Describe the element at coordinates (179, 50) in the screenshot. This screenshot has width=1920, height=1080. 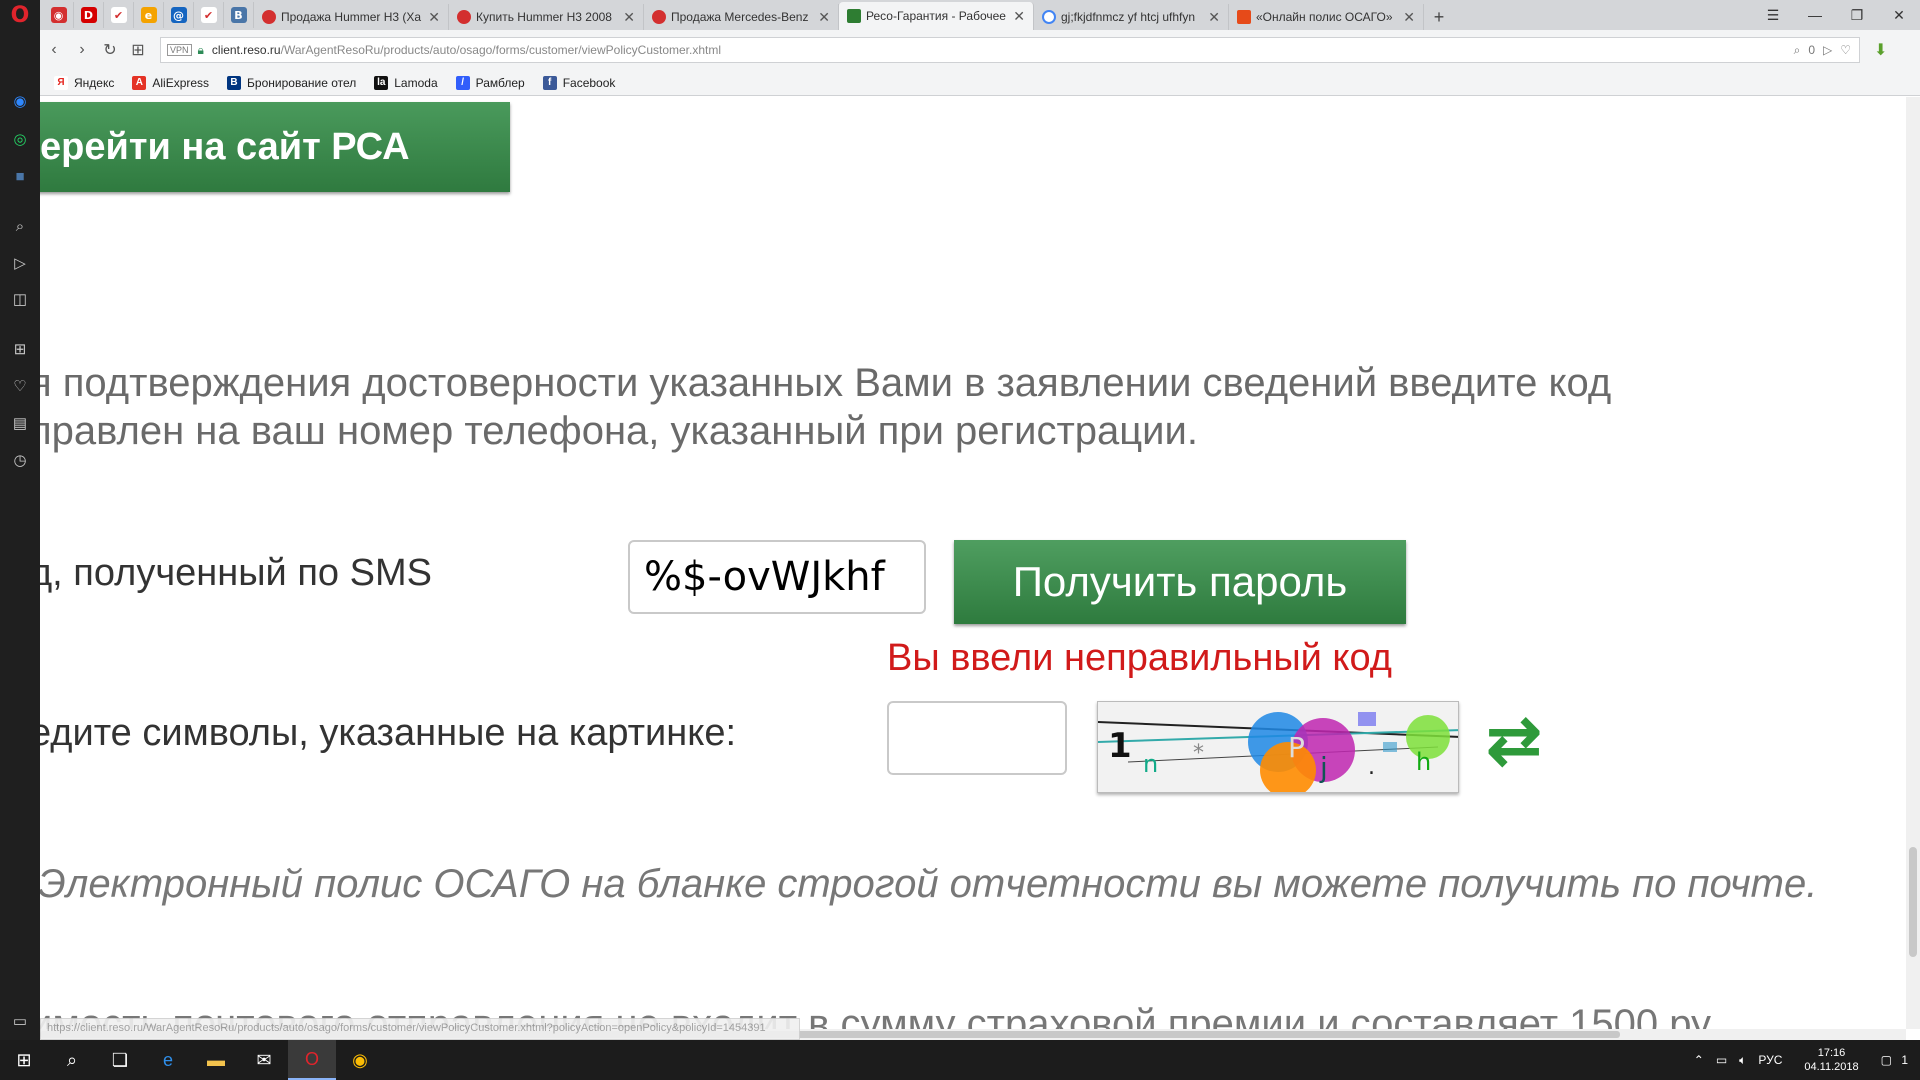
I see `vpn-badge: VPN` at that location.